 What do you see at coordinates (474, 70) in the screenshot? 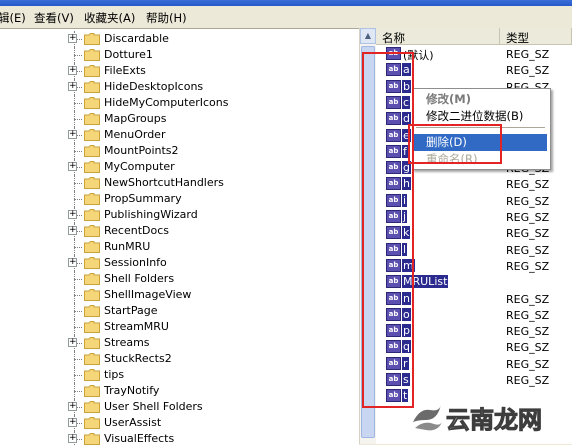
I see `registry-value-row: ab a REG_SZ` at bounding box center [474, 70].